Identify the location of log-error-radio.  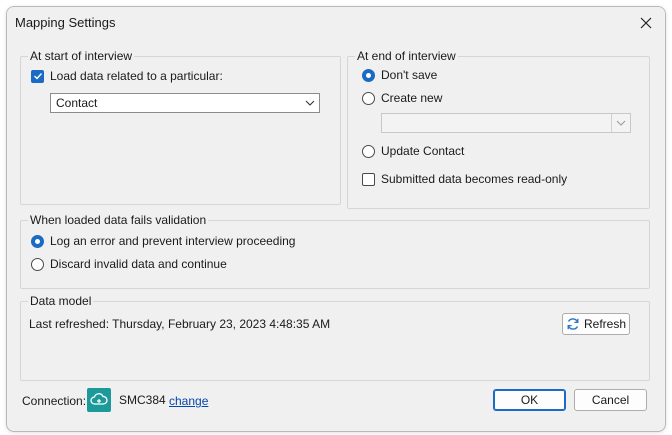
(37, 241).